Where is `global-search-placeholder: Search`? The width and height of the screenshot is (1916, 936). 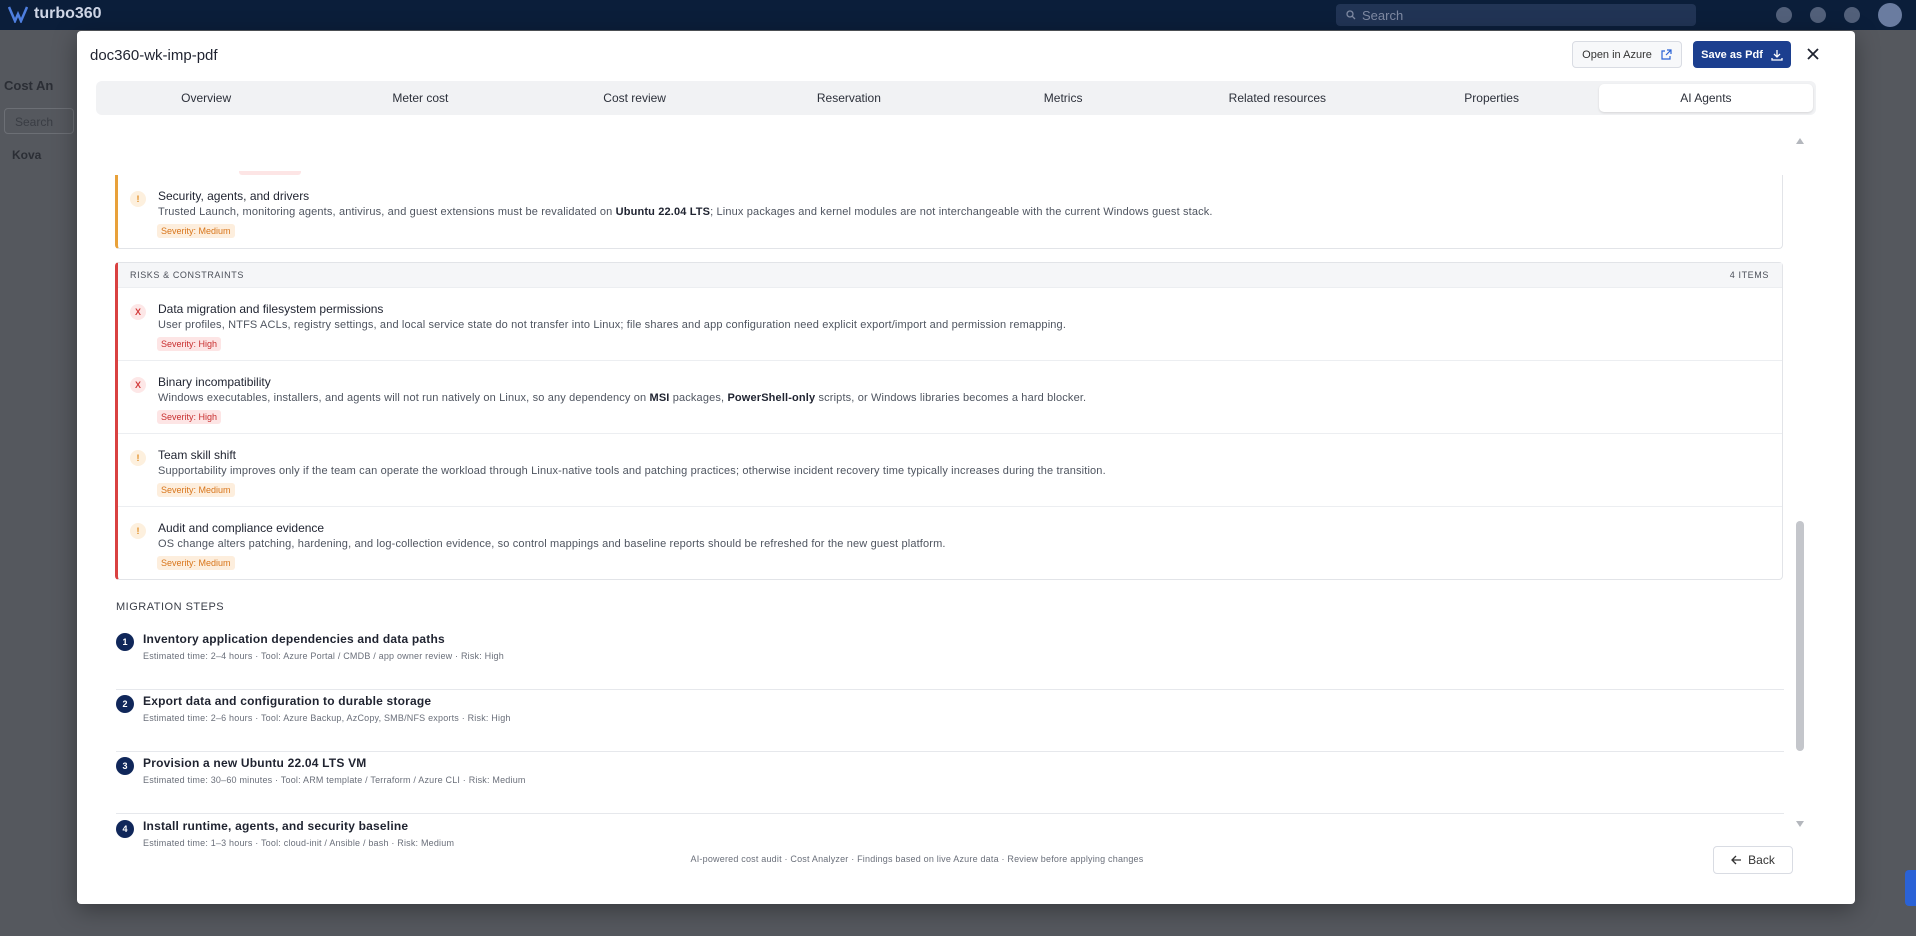
global-search-placeholder: Search is located at coordinates (1383, 15).